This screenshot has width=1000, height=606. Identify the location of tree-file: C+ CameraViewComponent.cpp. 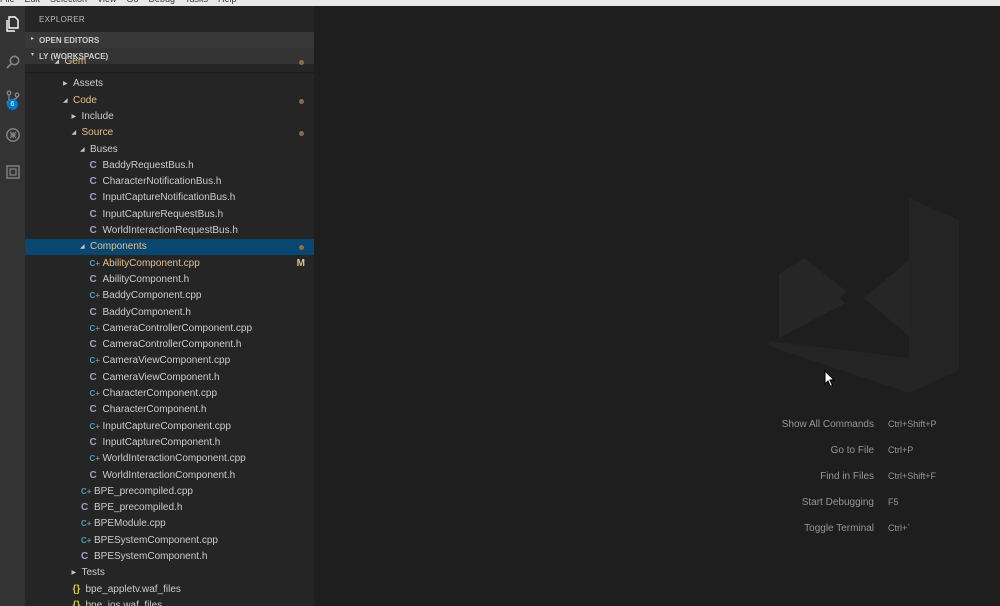
(169, 361).